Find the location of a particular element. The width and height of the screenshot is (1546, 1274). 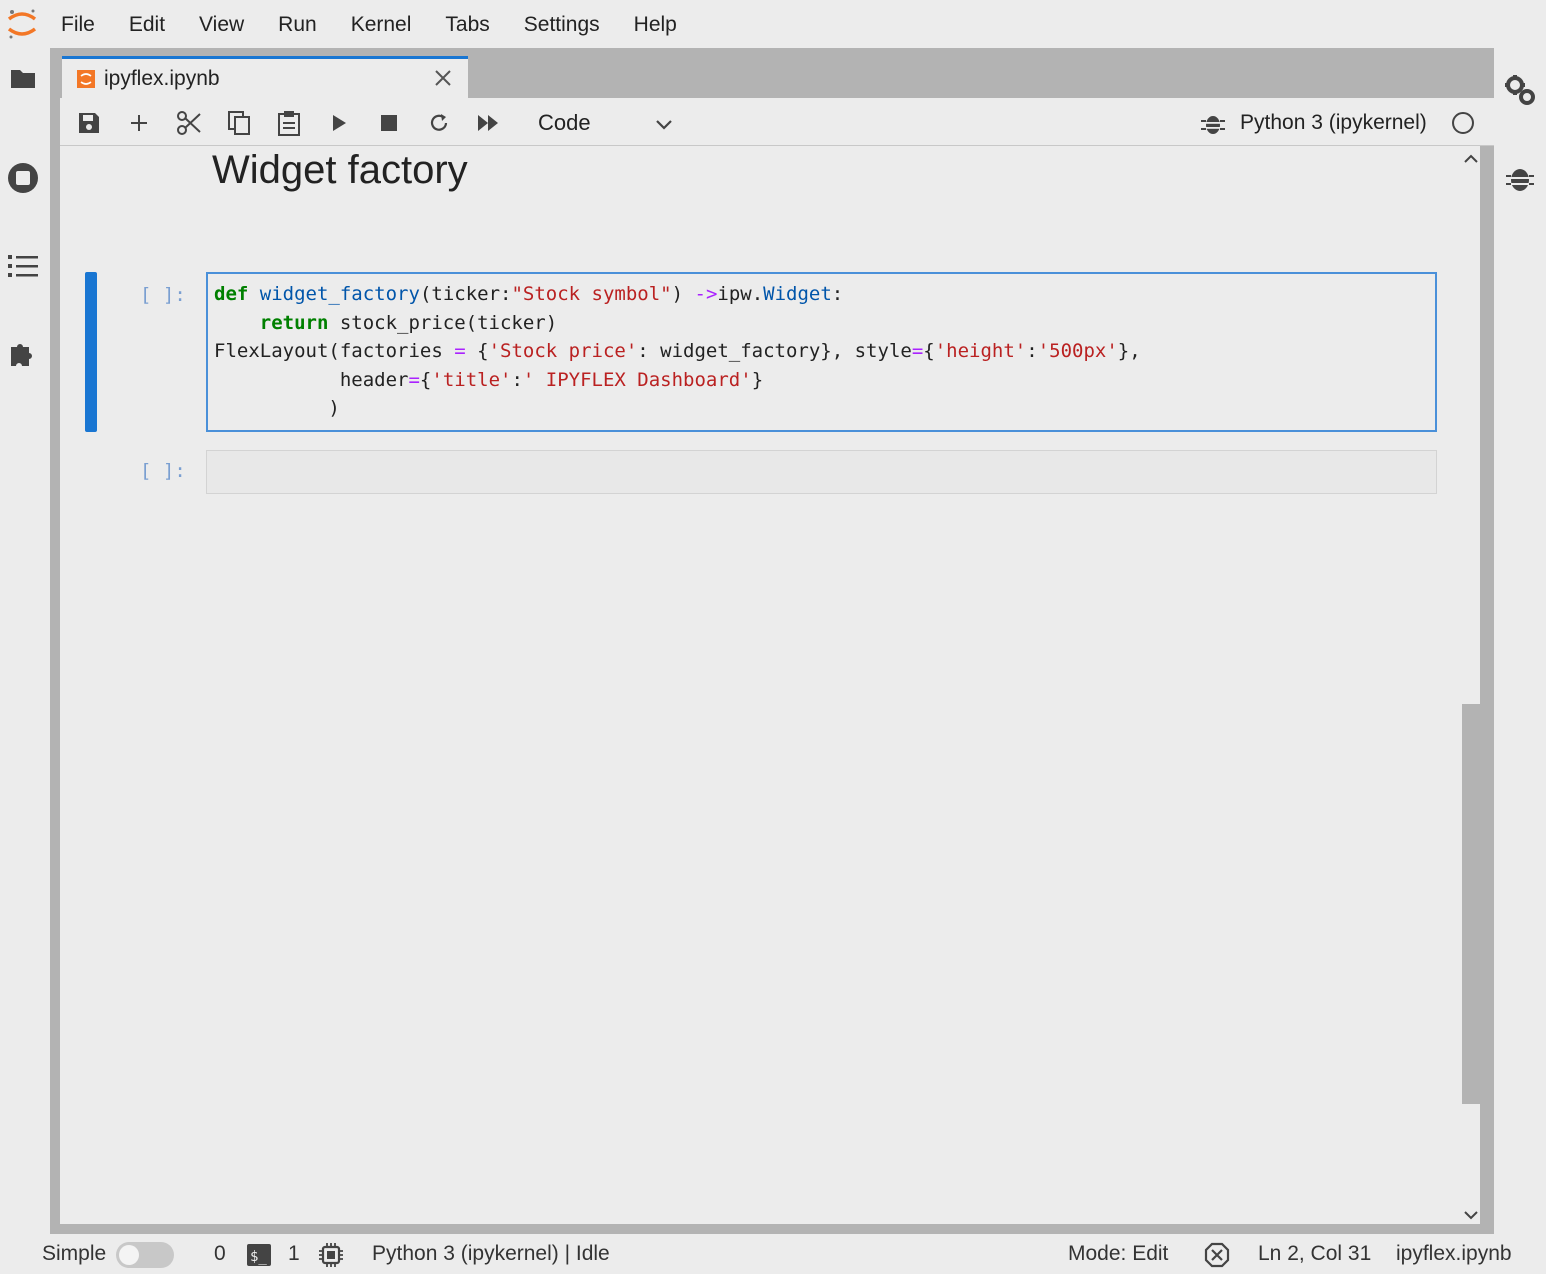

scroll-down-arrow-icon is located at coordinates (1471, 1215).